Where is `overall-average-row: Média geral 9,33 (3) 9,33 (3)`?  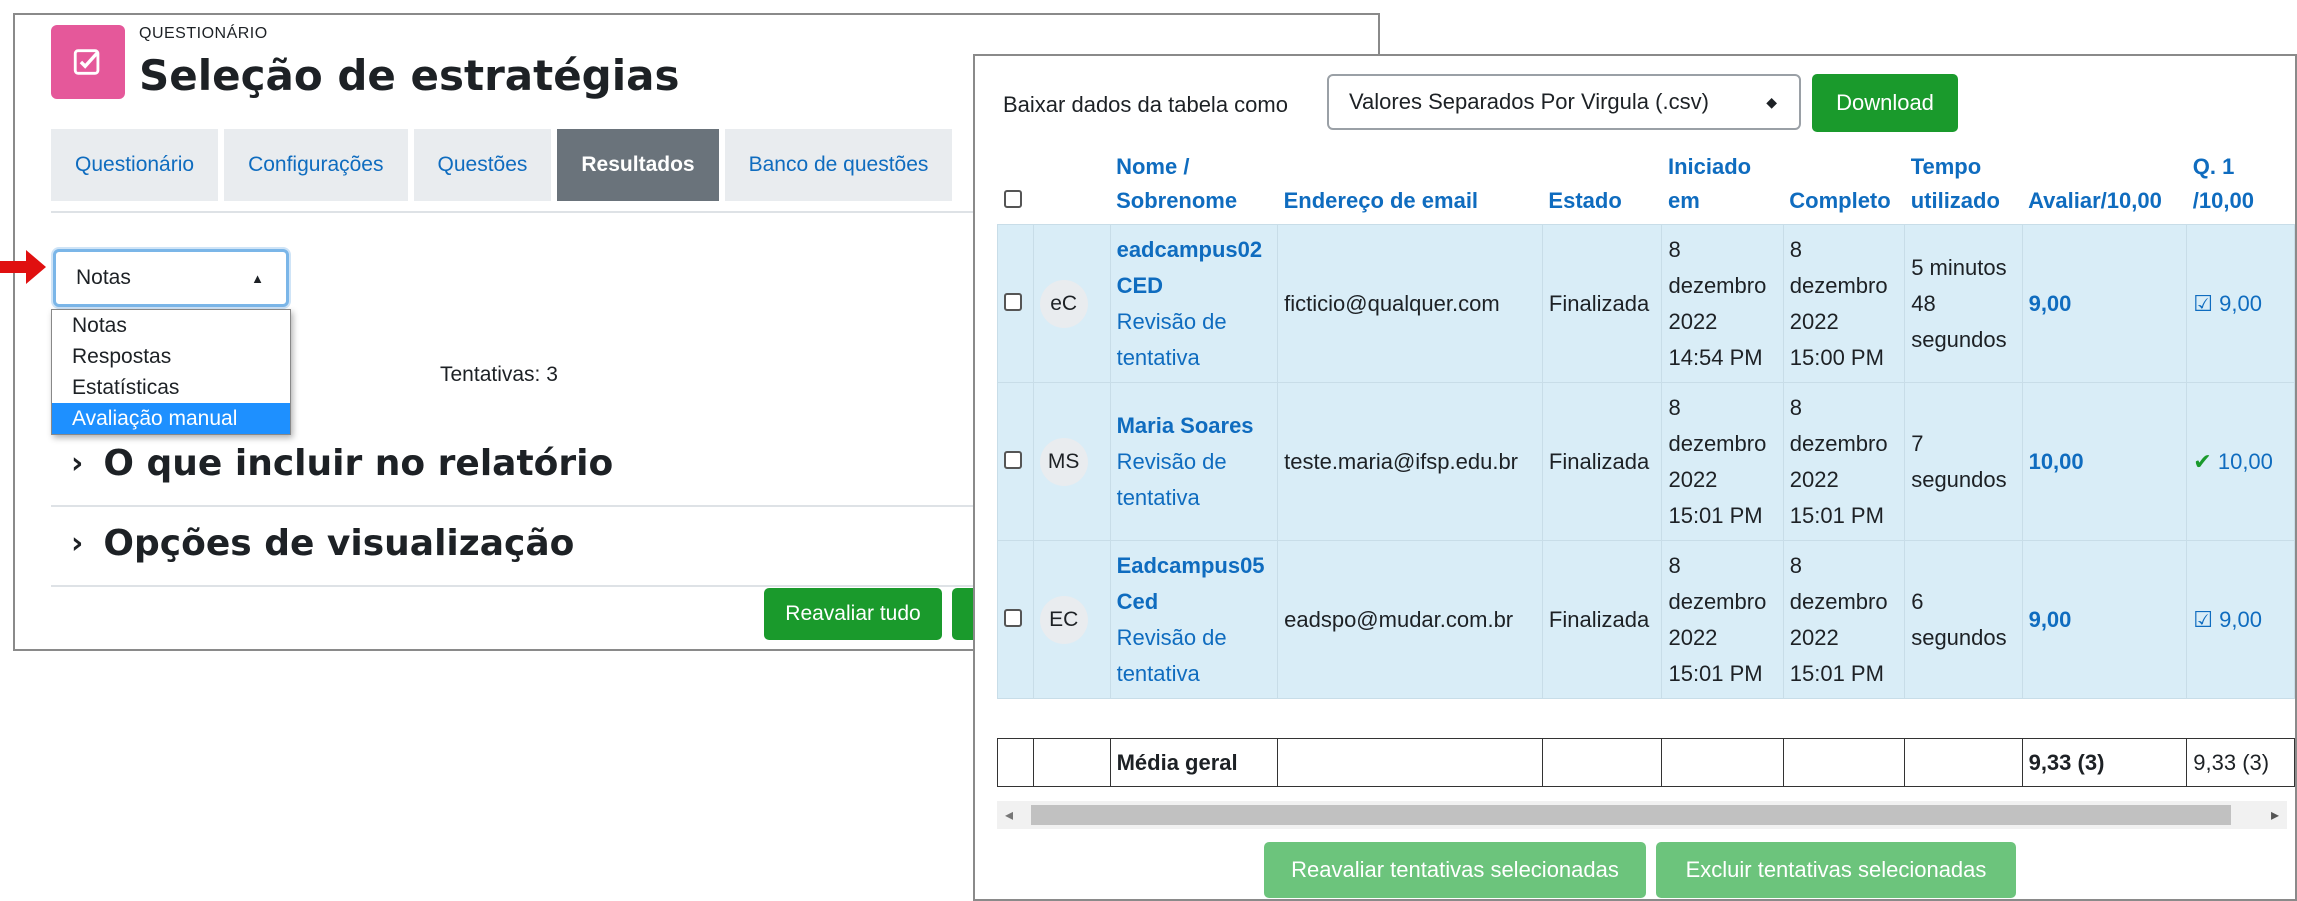 overall-average-row: Média geral 9,33 (3) 9,33 (3) is located at coordinates (1646, 762).